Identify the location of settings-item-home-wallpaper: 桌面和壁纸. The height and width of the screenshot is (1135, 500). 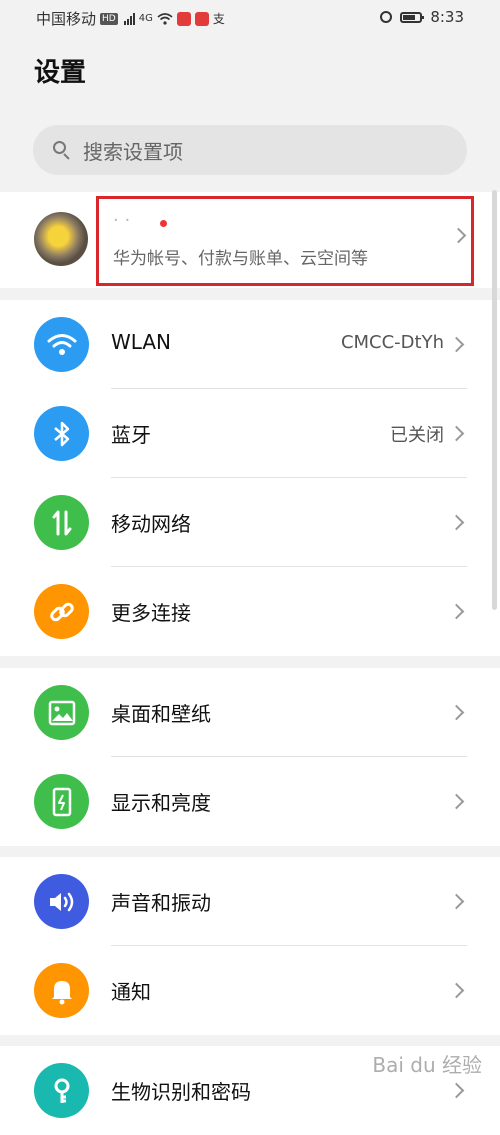
(250, 712).